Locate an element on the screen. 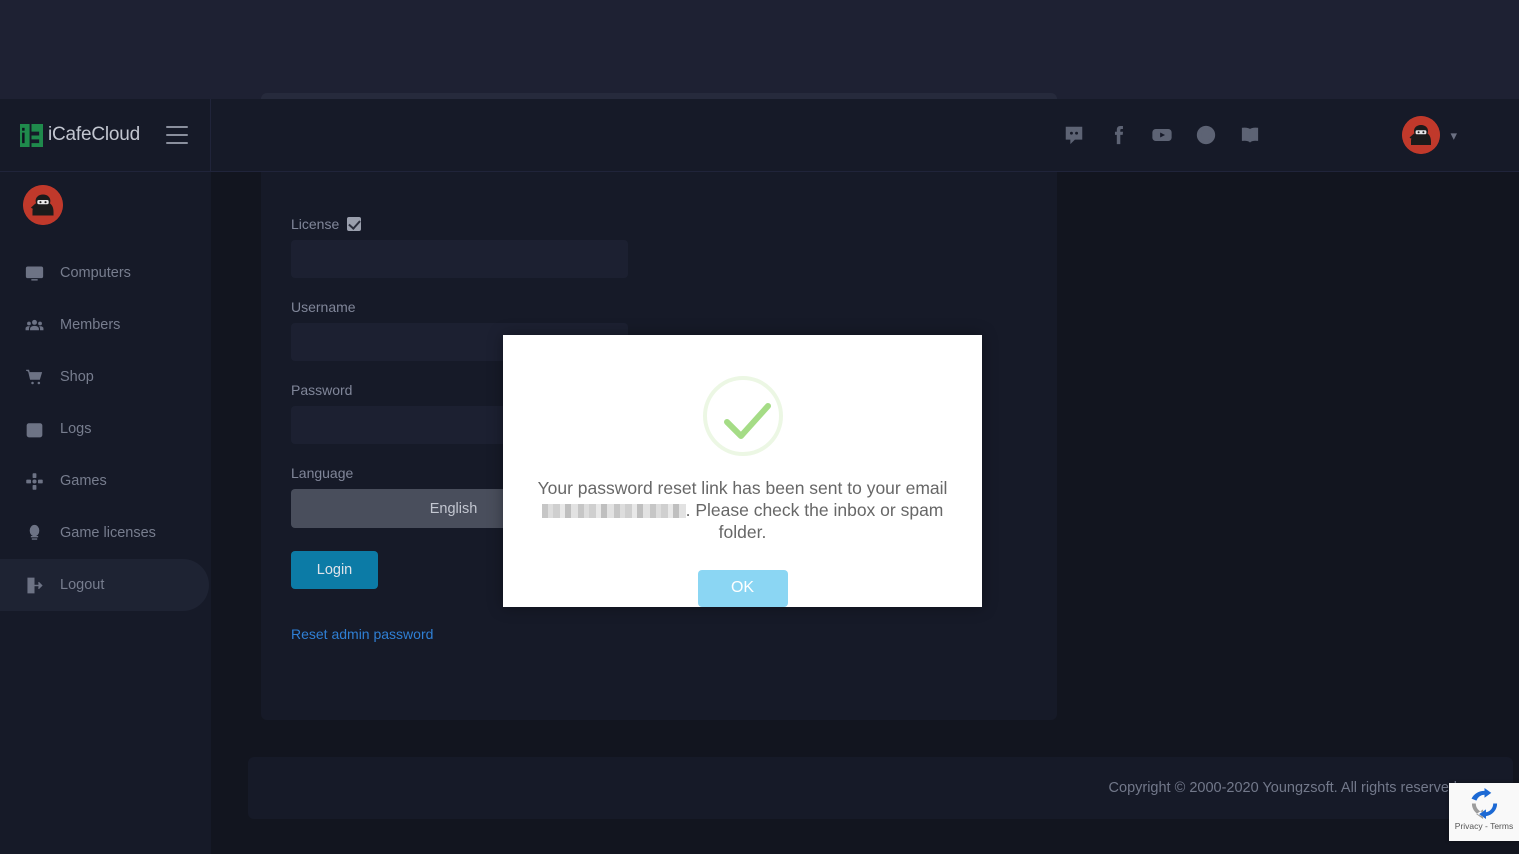 The width and height of the screenshot is (1519, 854). recaptcha-badge: Privacy - Terms is located at coordinates (1484, 812).